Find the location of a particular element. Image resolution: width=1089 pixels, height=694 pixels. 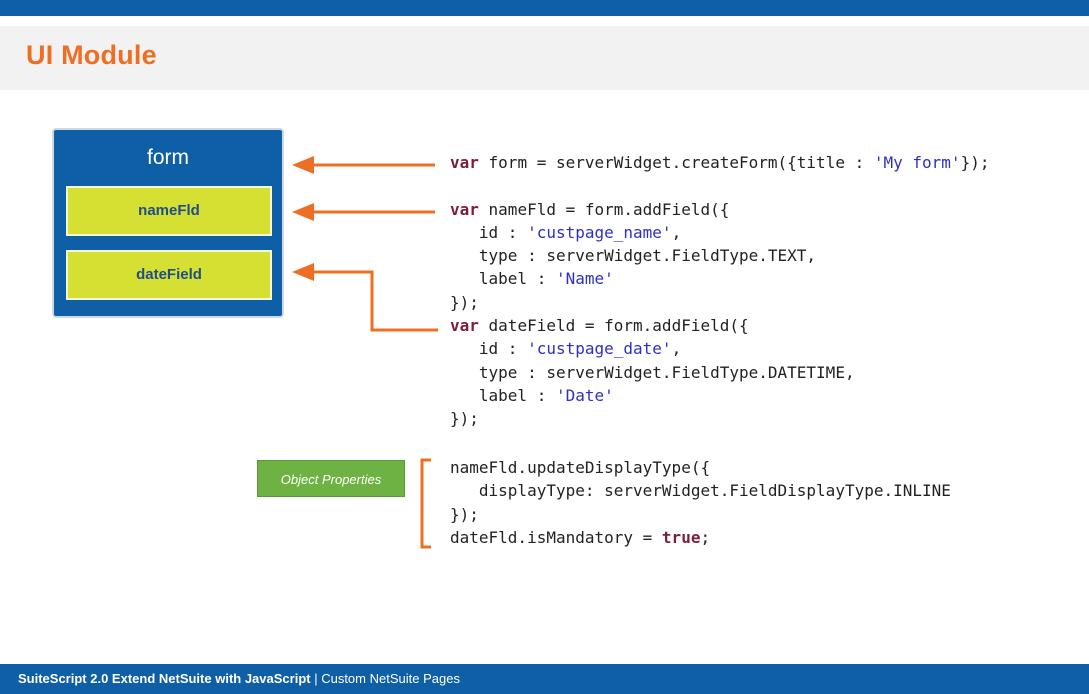

arrow-date-field is located at coordinates (365, 297).